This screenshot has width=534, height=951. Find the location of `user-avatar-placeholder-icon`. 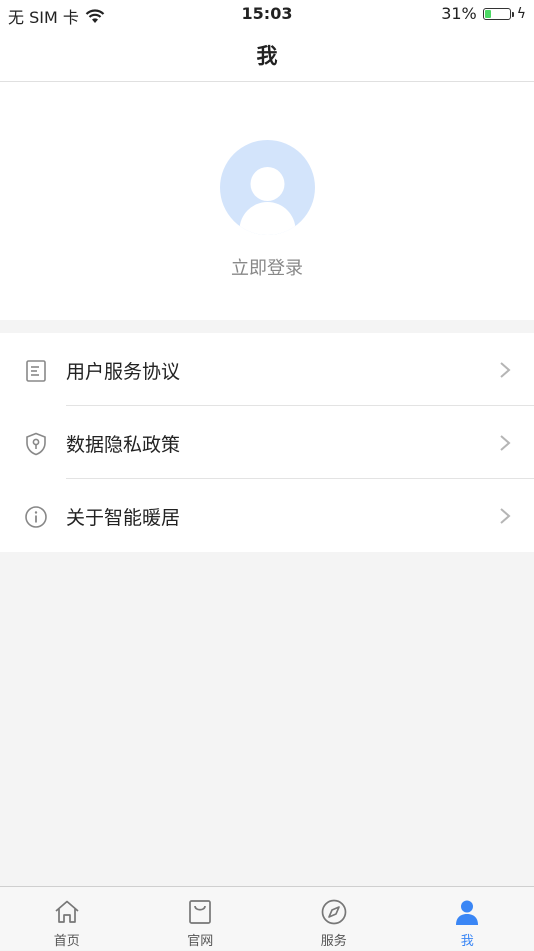

user-avatar-placeholder-icon is located at coordinates (267, 187).